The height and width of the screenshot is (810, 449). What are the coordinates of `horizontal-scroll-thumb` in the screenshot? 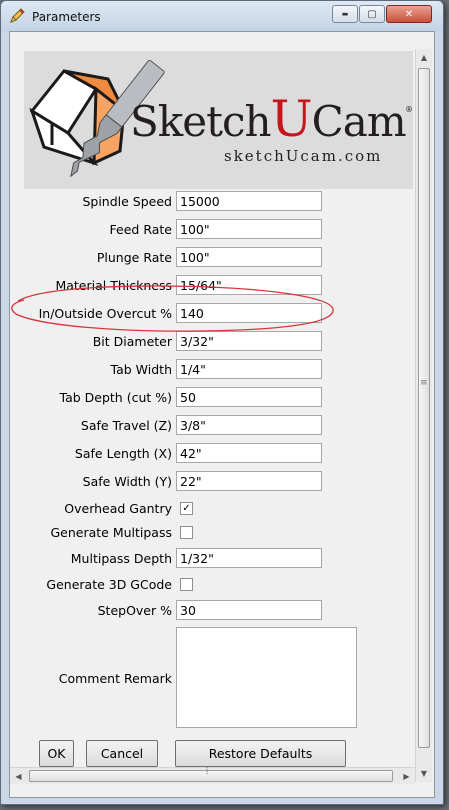 It's located at (211, 776).